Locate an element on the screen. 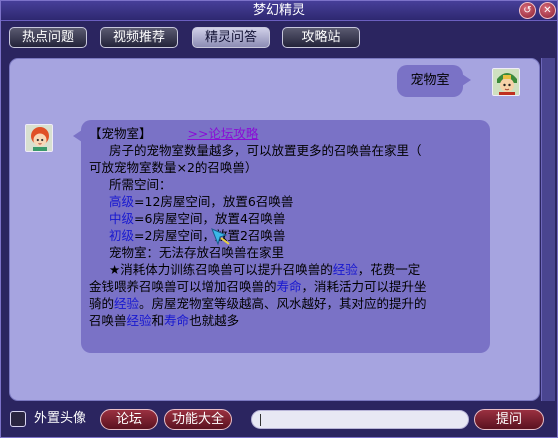 The width and height of the screenshot is (558, 438). question-input is located at coordinates (360, 419).